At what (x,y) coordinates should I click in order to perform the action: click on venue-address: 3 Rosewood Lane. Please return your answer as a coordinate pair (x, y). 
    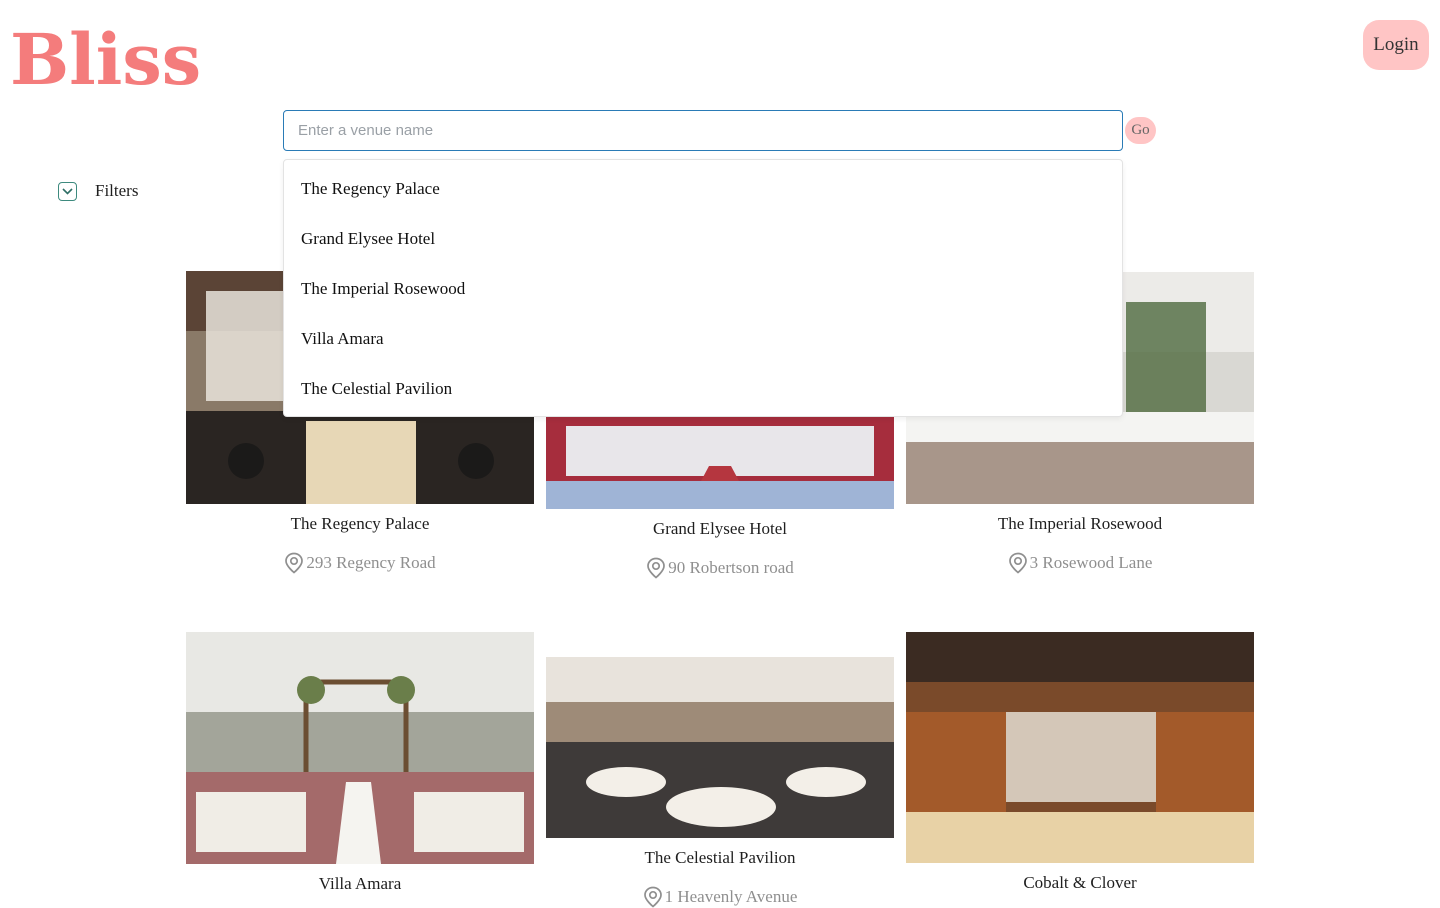
    Looking at the image, I should click on (1080, 563).